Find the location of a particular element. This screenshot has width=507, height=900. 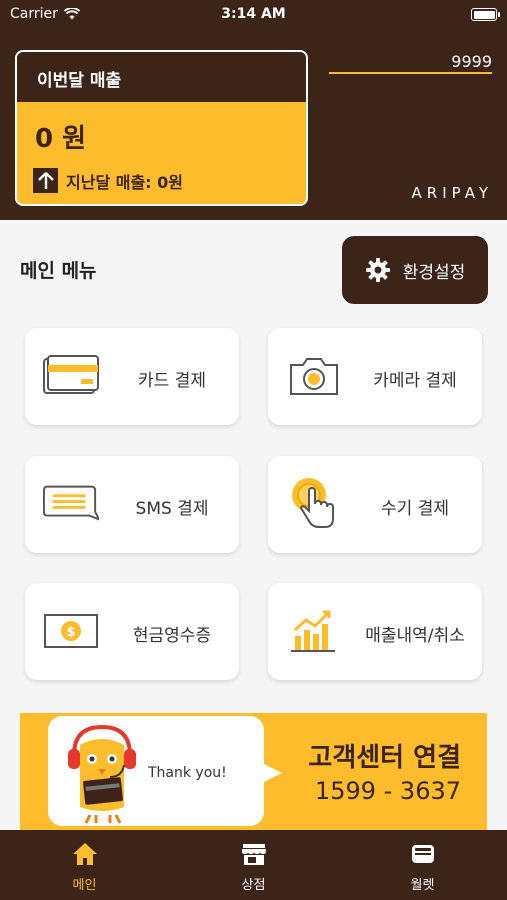

last-month-sales-label: 지난달 매출: 0원 is located at coordinates (124, 182).